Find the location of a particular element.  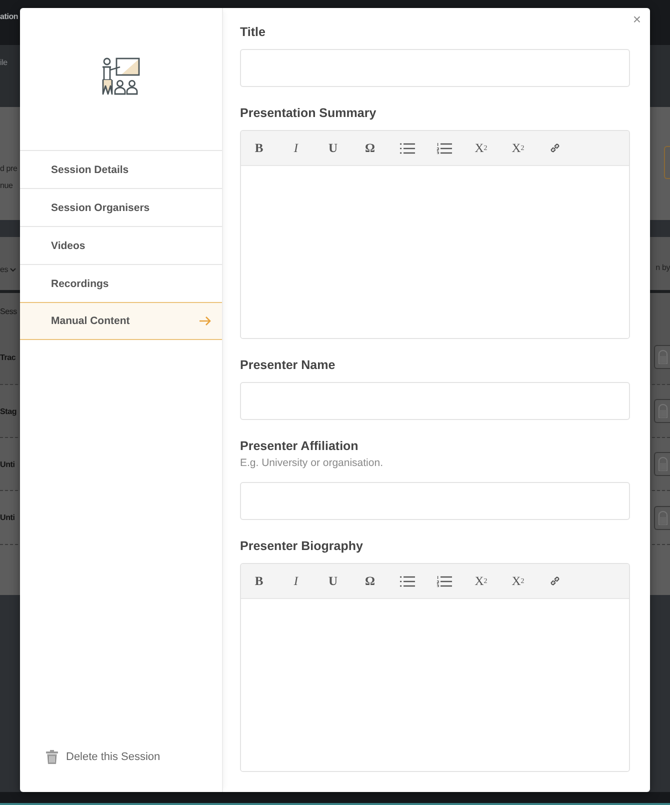

arrow-right-icon is located at coordinates (205, 321).